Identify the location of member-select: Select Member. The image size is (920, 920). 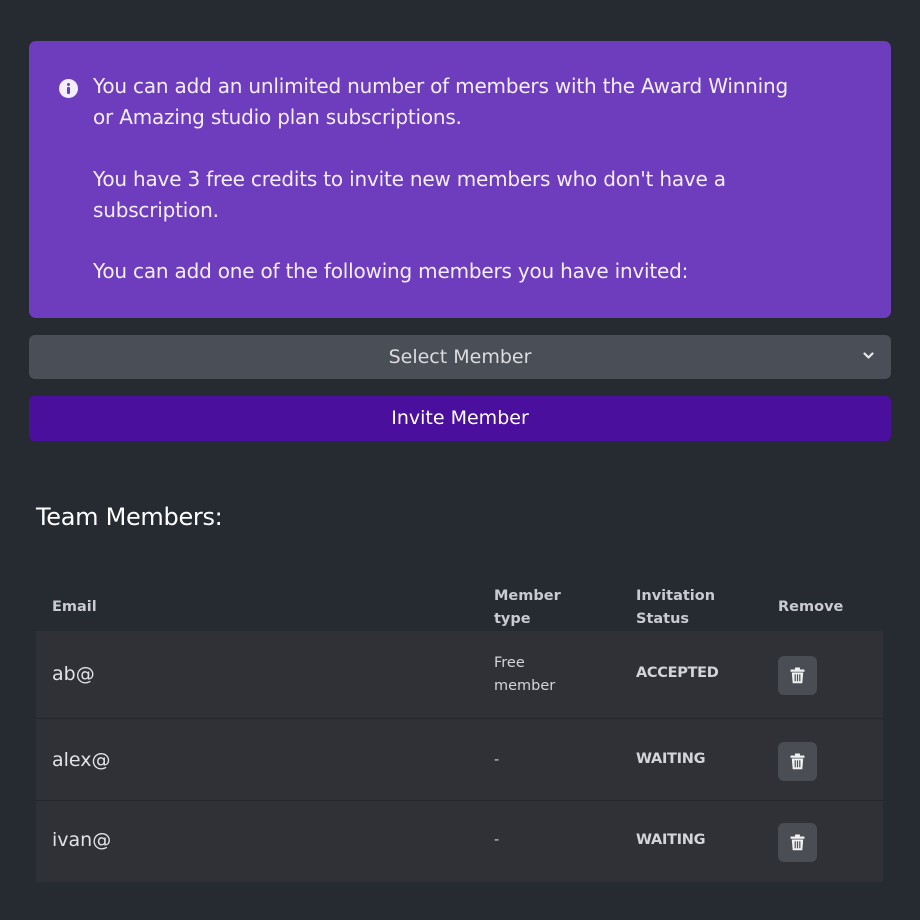
(460, 357).